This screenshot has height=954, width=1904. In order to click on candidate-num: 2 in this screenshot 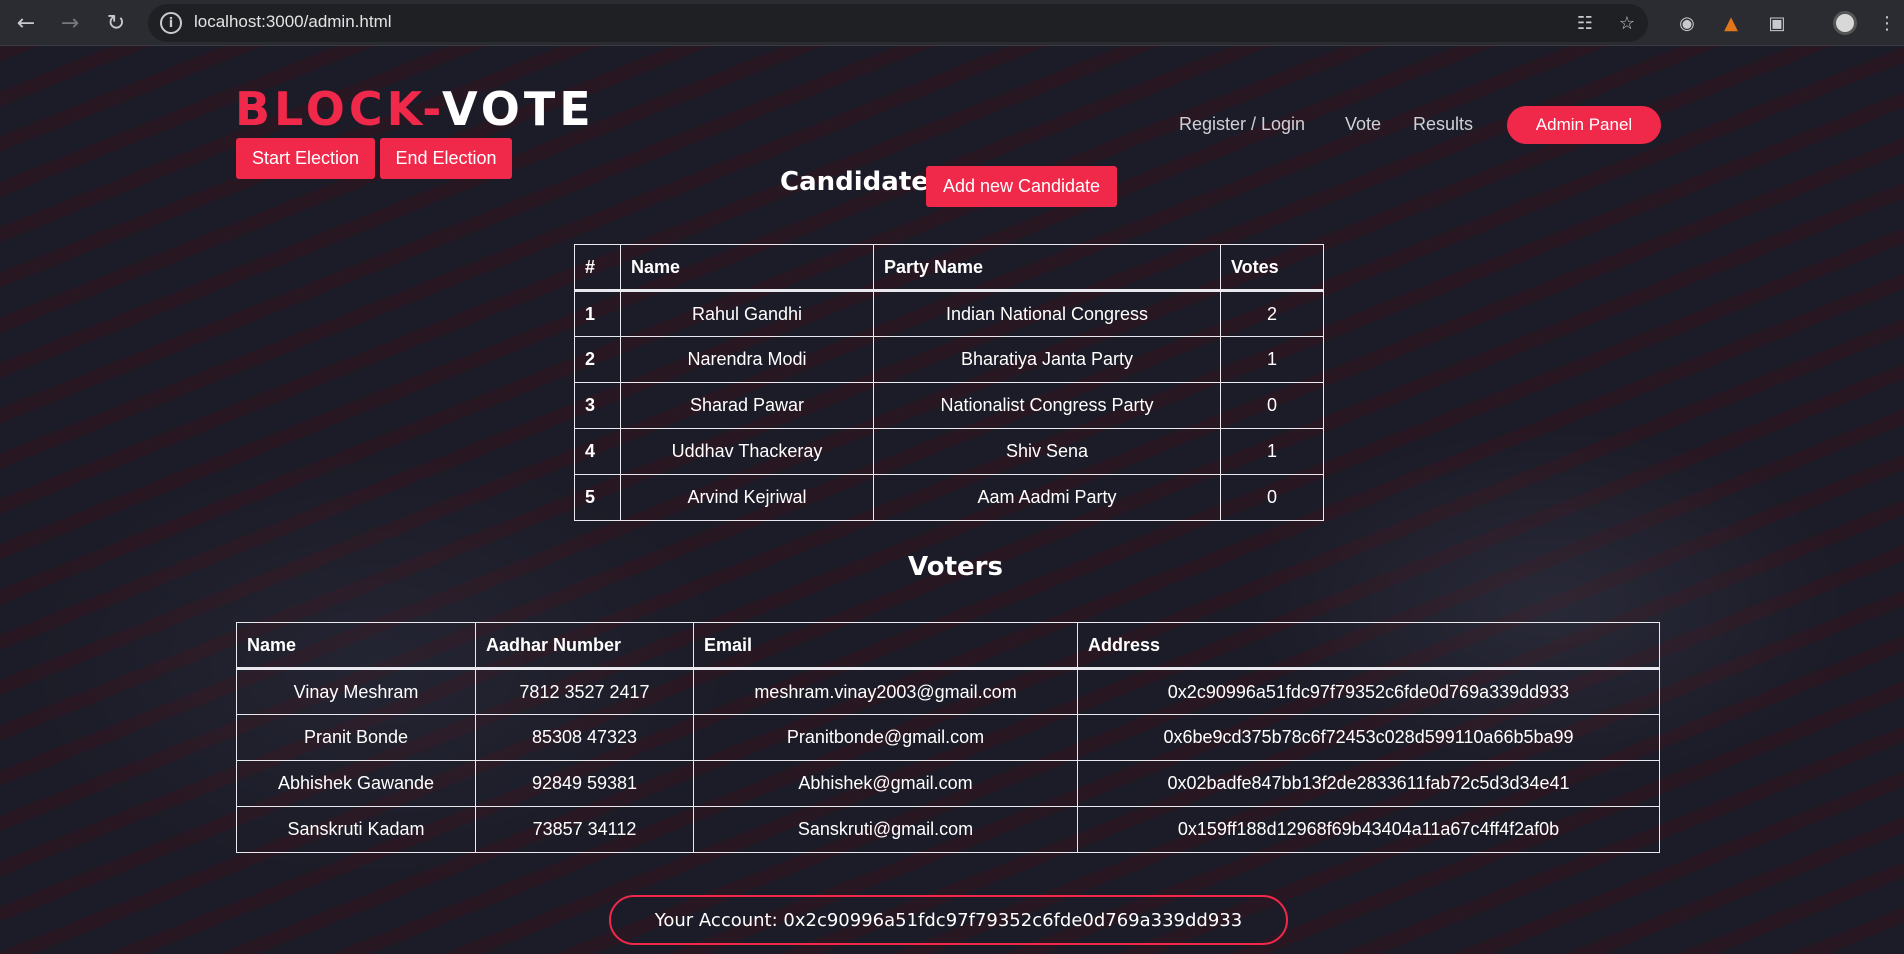, I will do `click(597, 359)`.